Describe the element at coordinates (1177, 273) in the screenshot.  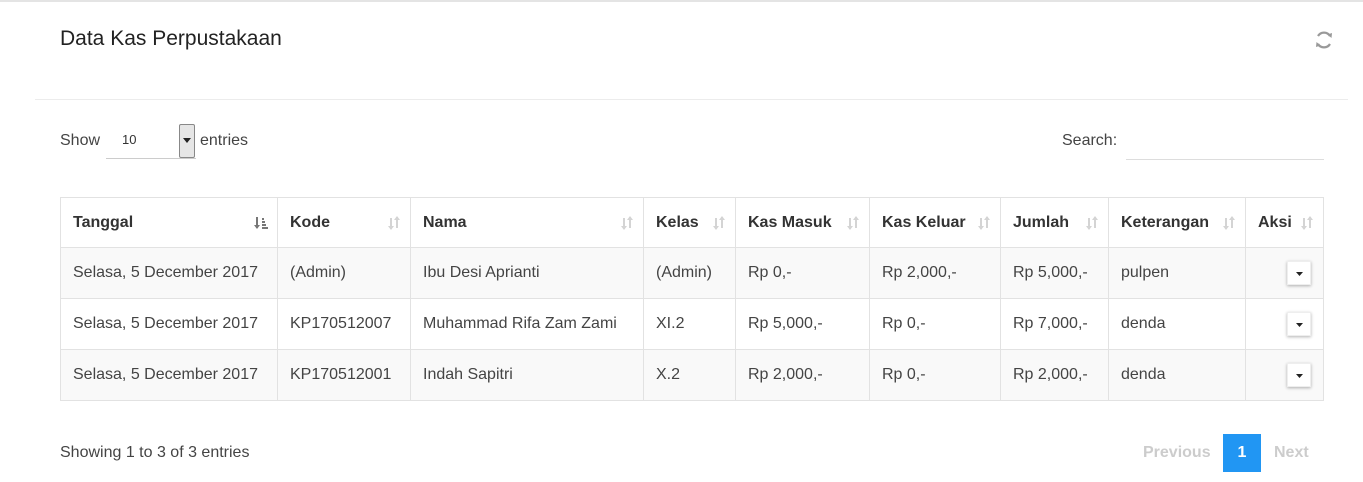
I see `cell-keterangan: pulpen` at that location.